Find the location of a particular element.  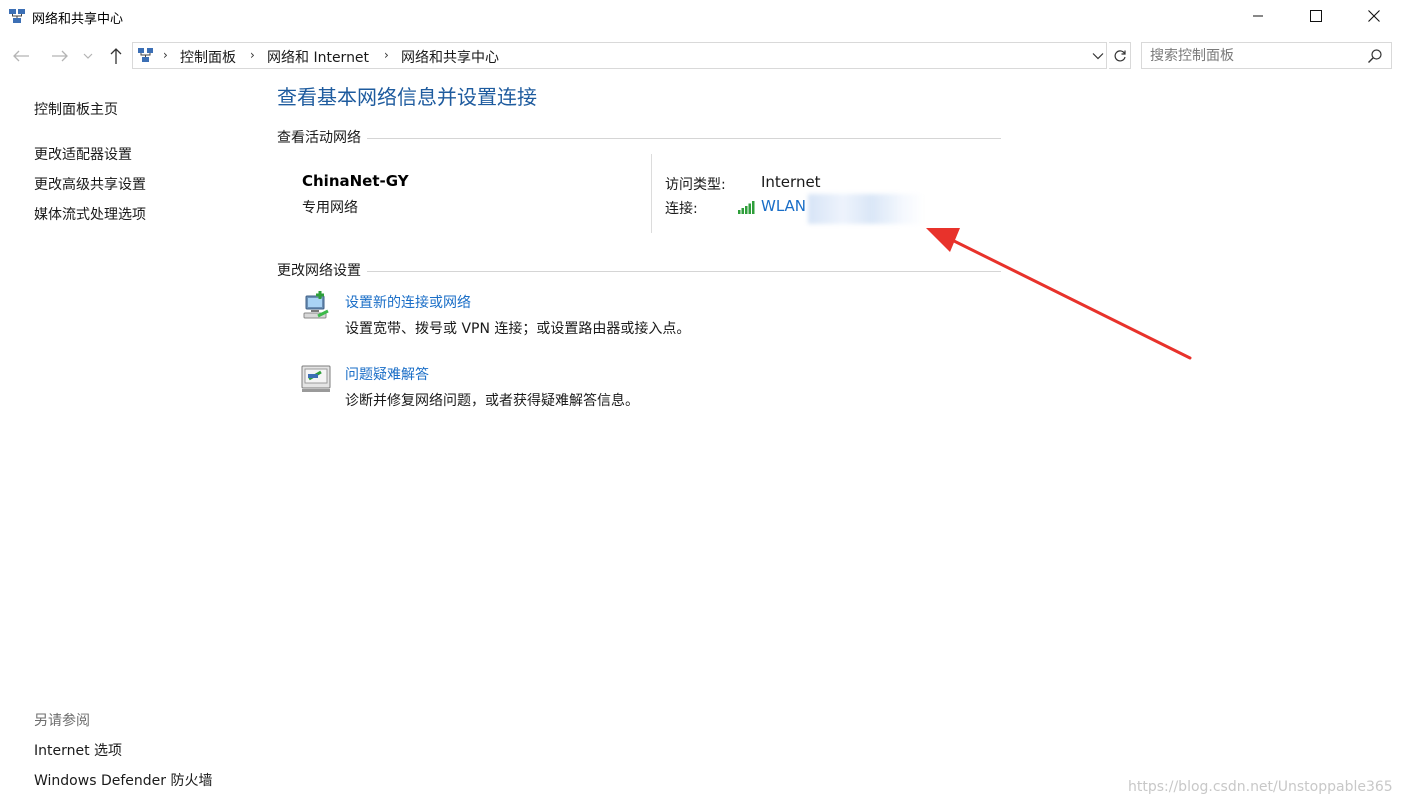

maximize-icon is located at coordinates (1316, 16).